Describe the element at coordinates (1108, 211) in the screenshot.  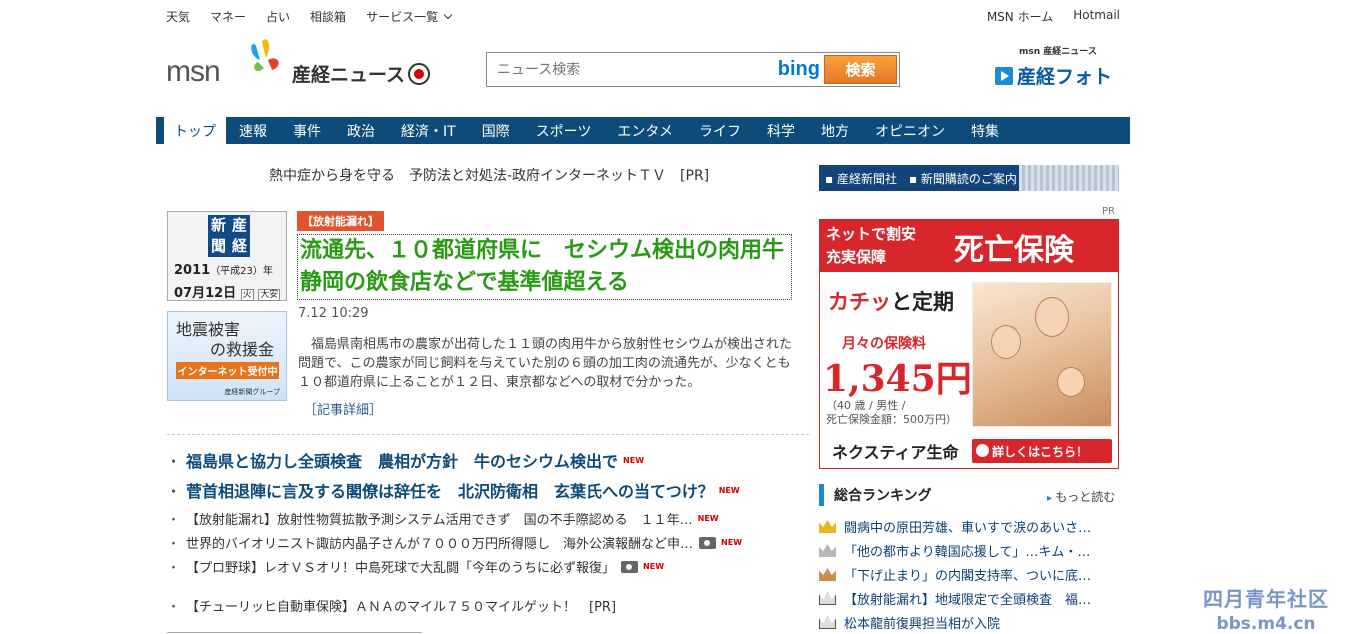
I see `pr-label: PR` at that location.